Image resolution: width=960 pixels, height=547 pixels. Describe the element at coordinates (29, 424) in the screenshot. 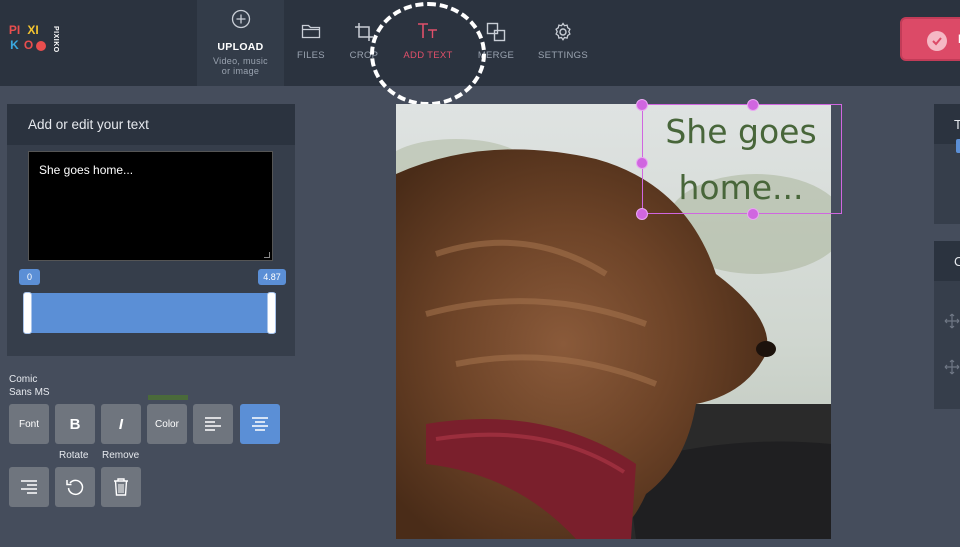

I see `font-button: Font` at that location.